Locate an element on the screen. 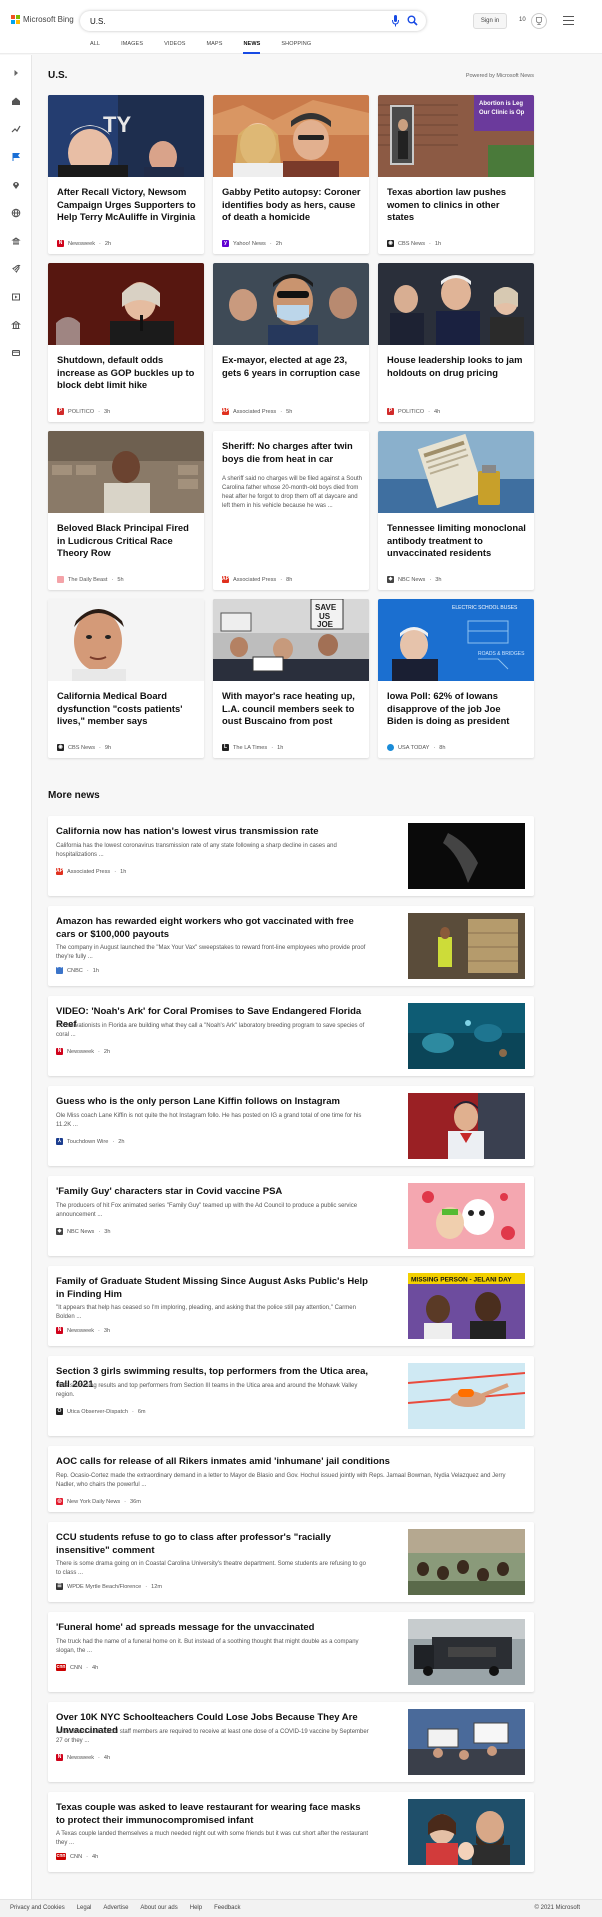 The height and width of the screenshot is (1917, 602). search-icon is located at coordinates (412, 20).